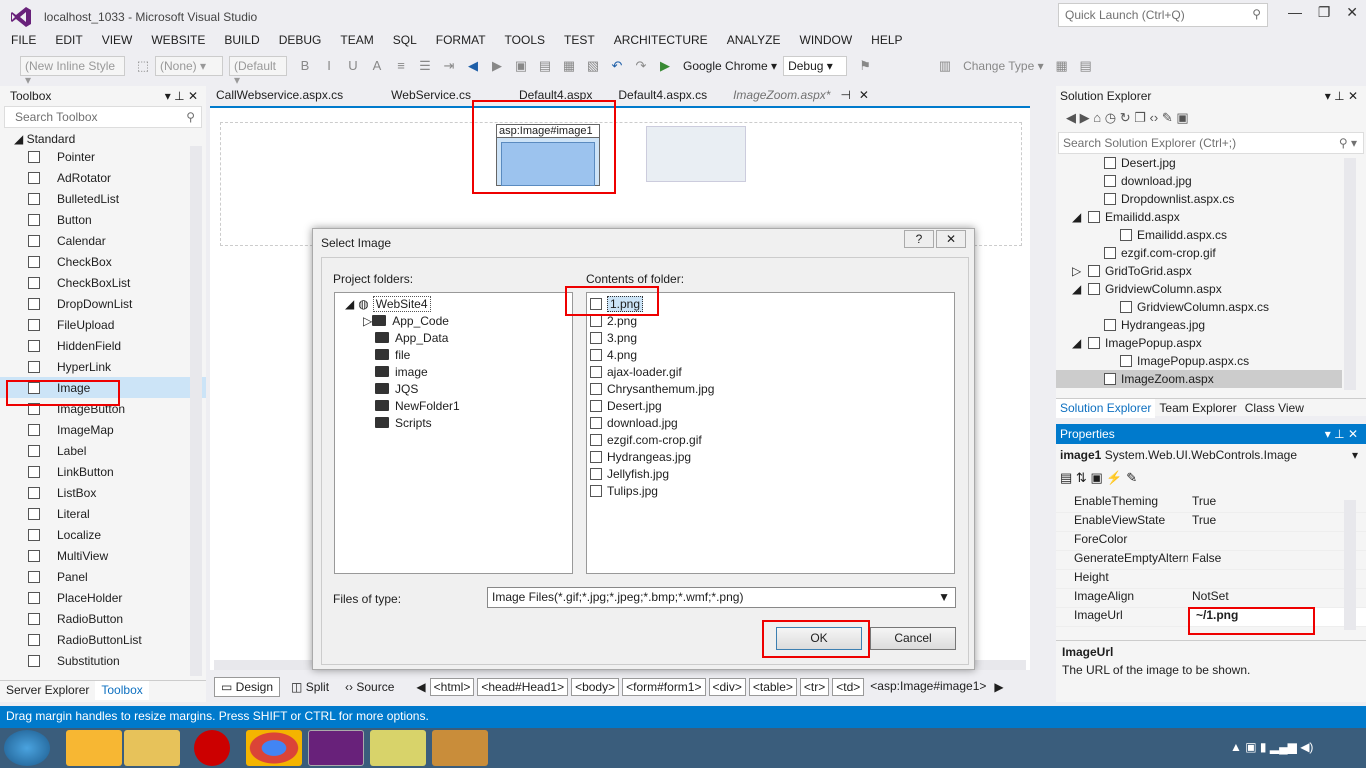  What do you see at coordinates (1211, 143) in the screenshot?
I see `solution-search-input: Search Solution Explorer (Ctrl+;) ⚲ ▾` at bounding box center [1211, 143].